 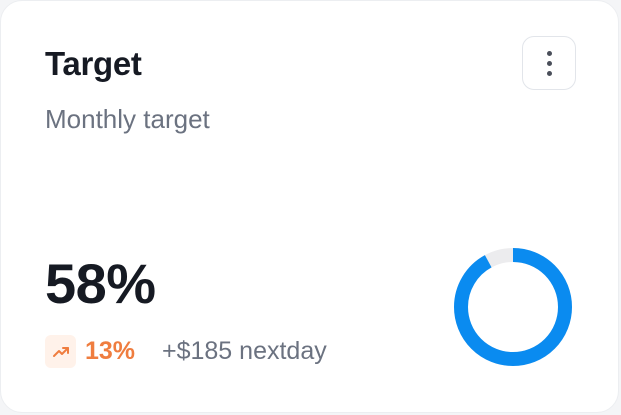 What do you see at coordinates (100, 283) in the screenshot?
I see `metric-value: 58%` at bounding box center [100, 283].